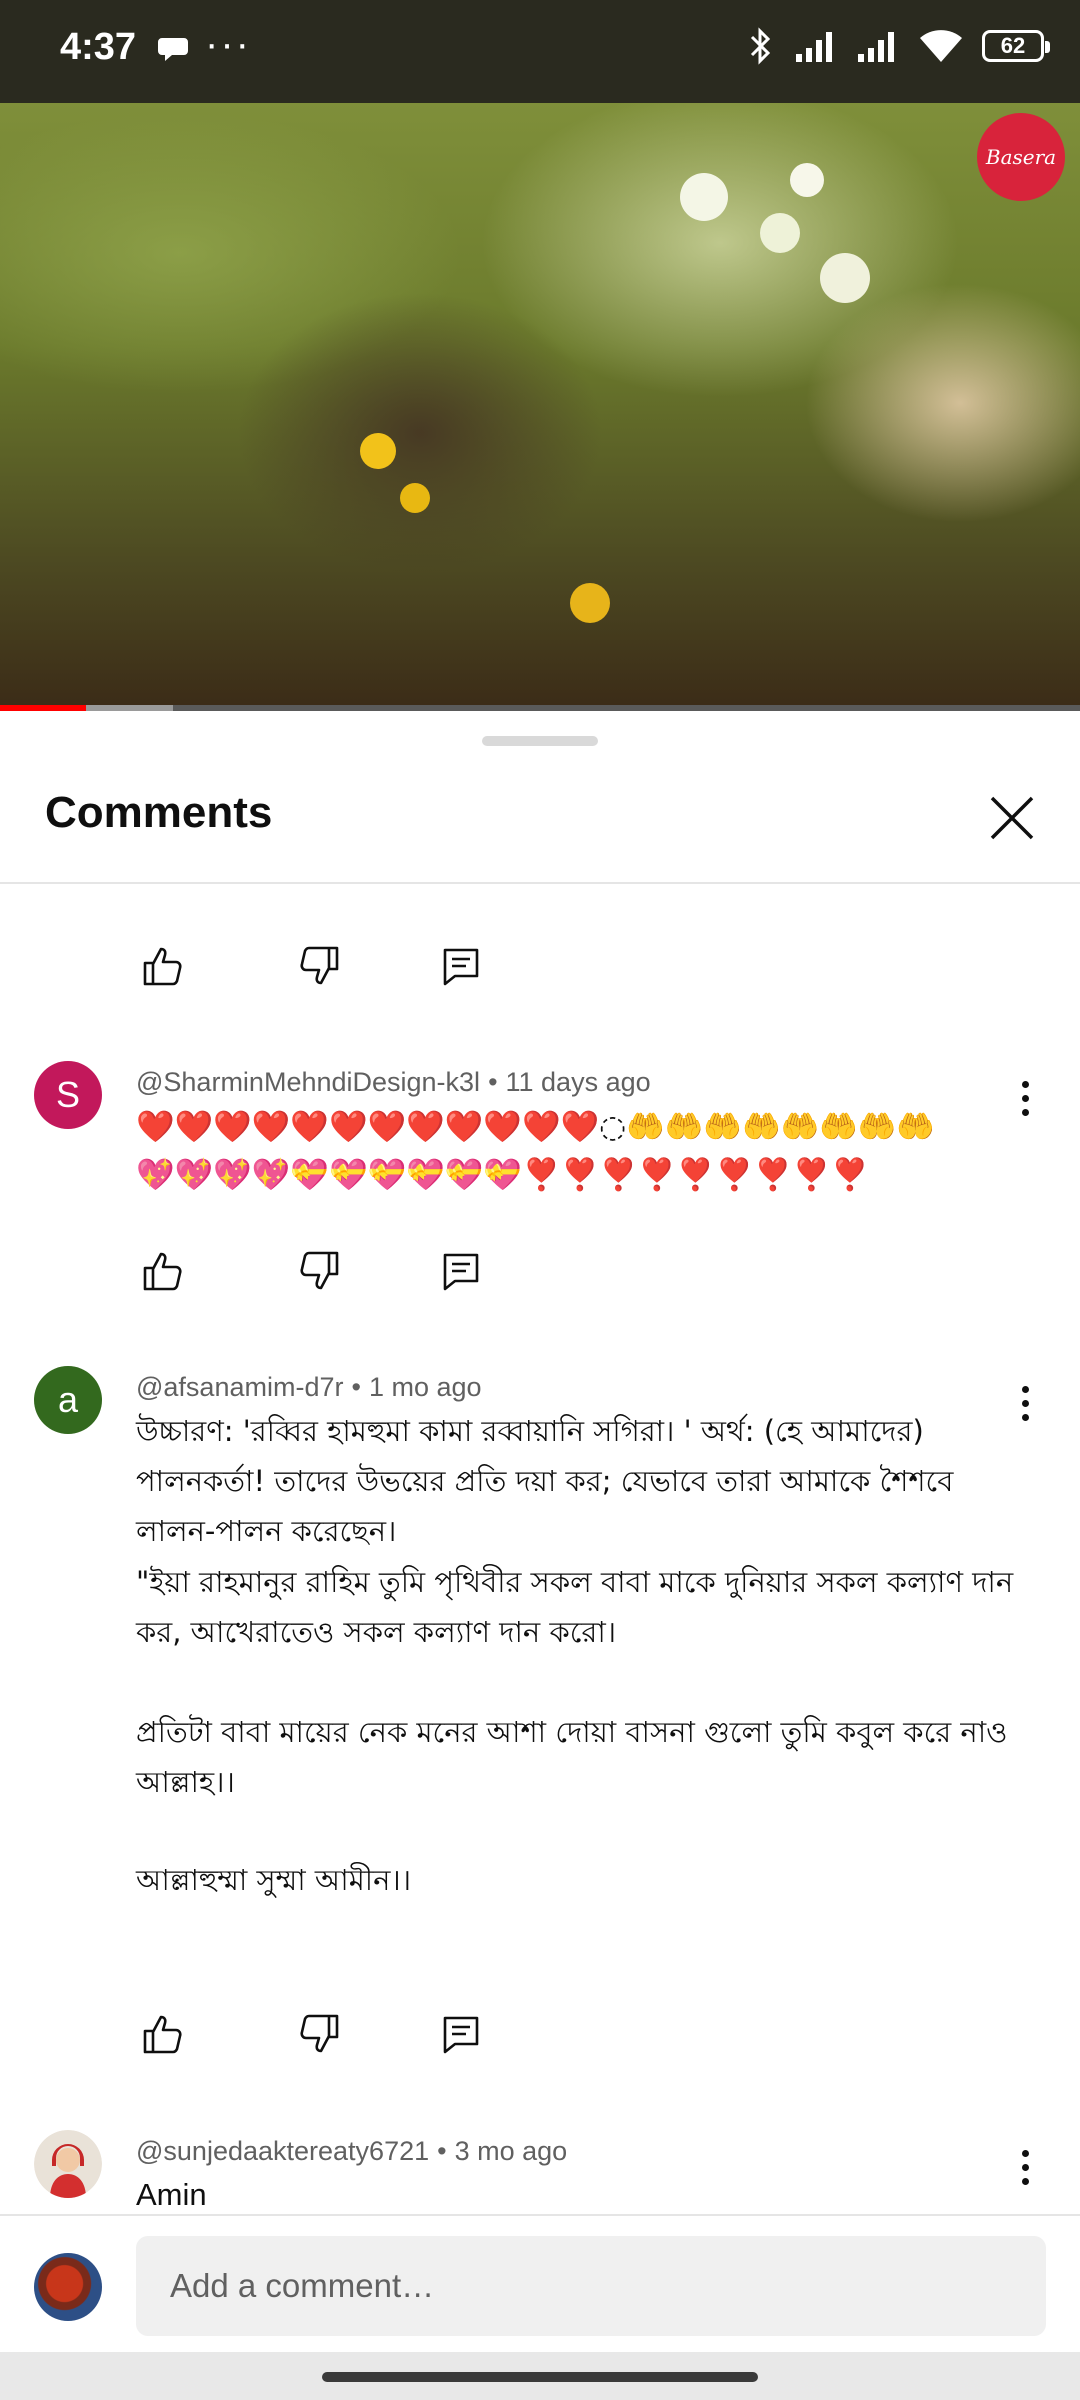 The width and height of the screenshot is (1080, 2400). I want to click on comment-text-line: ❤️❤️❤️❤️❤️❤️❤️❤️❤️❤️❤️❤️◌🤲🤲🤲🤲🤲🤲🤲🤲, so click(536, 1127).